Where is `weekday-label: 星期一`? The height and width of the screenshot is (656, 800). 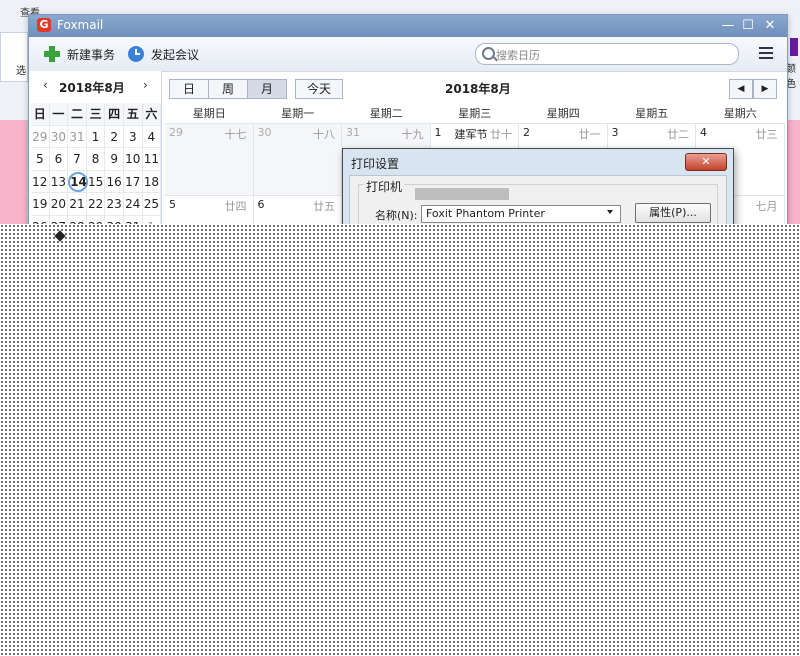
weekday-label: 星期一 is located at coordinates (298, 113).